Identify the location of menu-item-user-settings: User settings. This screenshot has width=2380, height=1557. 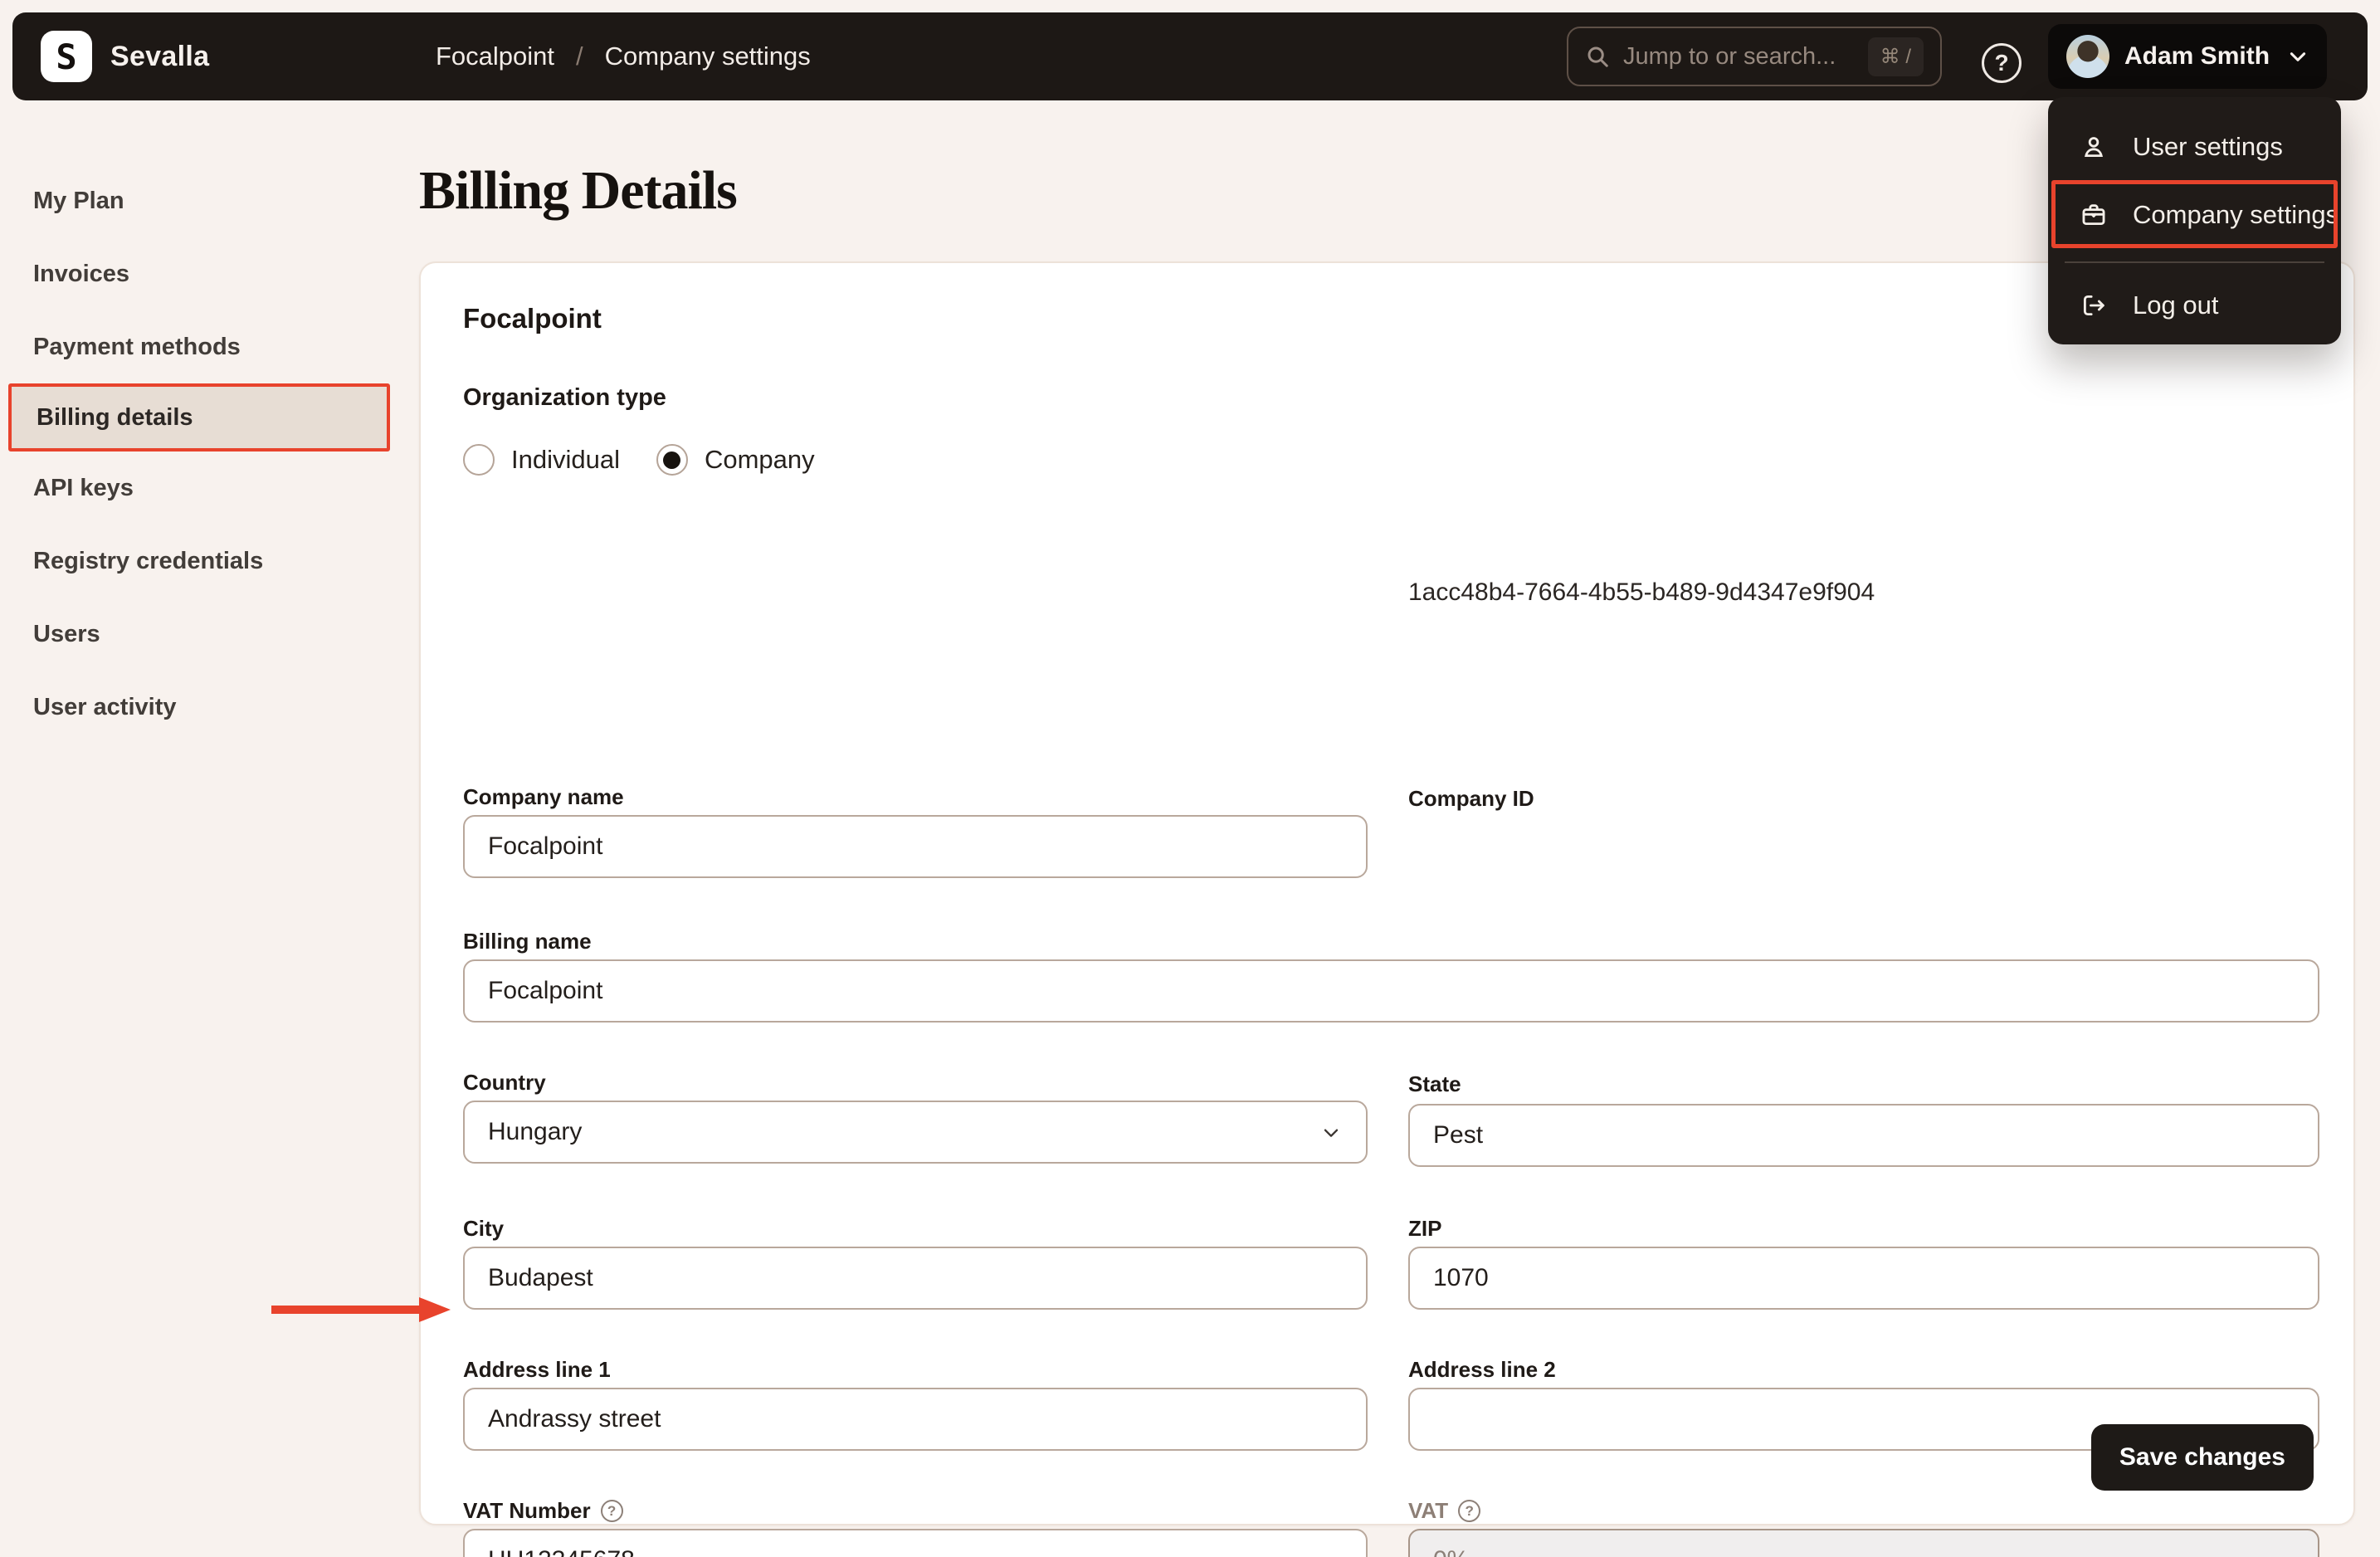
(2194, 147).